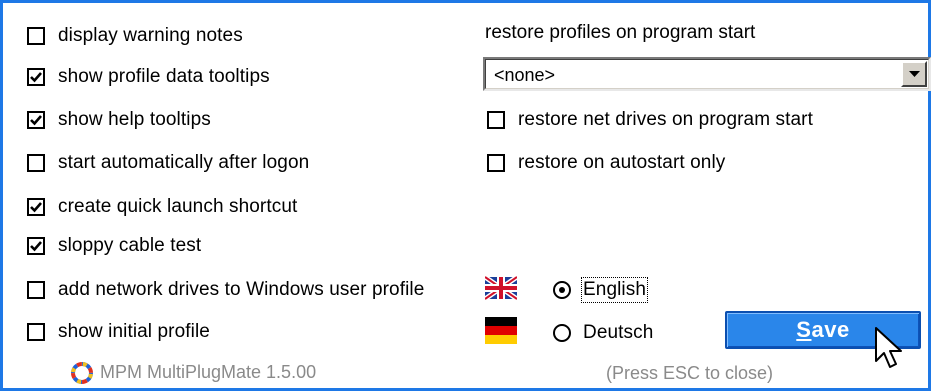 The height and width of the screenshot is (391, 931). I want to click on option-label: restore net drives on program start, so click(665, 119).